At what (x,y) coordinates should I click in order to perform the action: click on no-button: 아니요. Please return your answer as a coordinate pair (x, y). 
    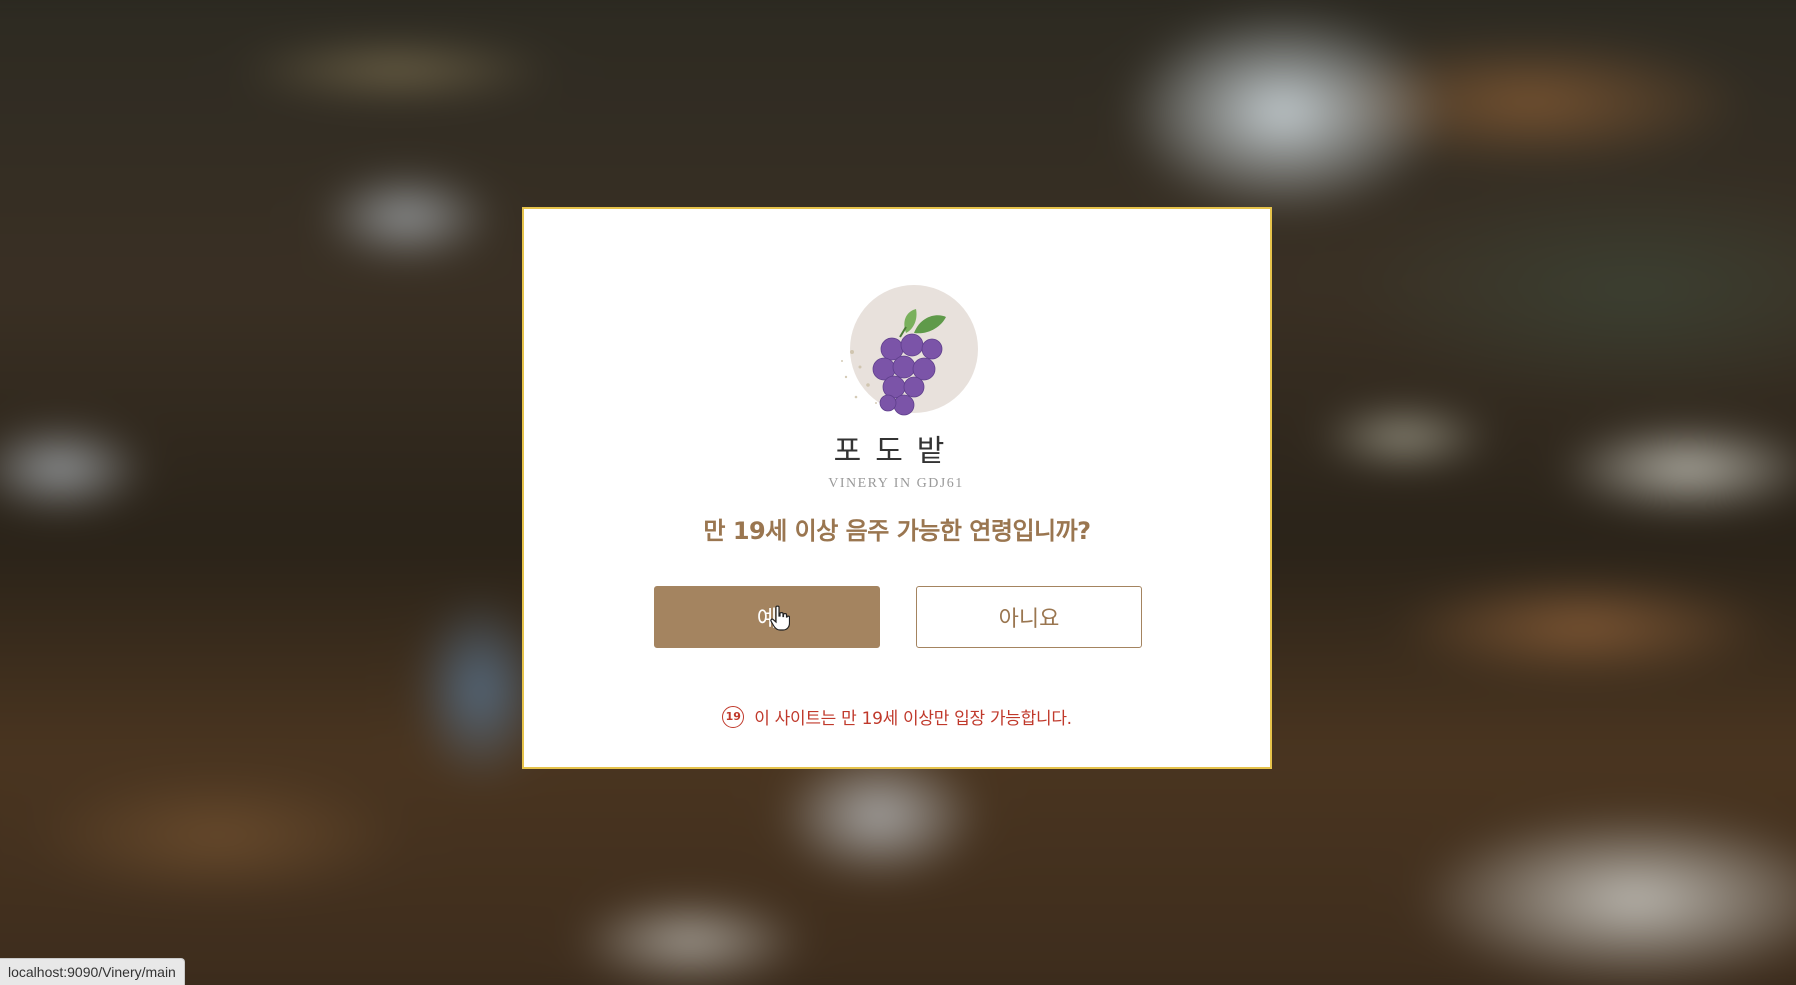
    Looking at the image, I should click on (1029, 617).